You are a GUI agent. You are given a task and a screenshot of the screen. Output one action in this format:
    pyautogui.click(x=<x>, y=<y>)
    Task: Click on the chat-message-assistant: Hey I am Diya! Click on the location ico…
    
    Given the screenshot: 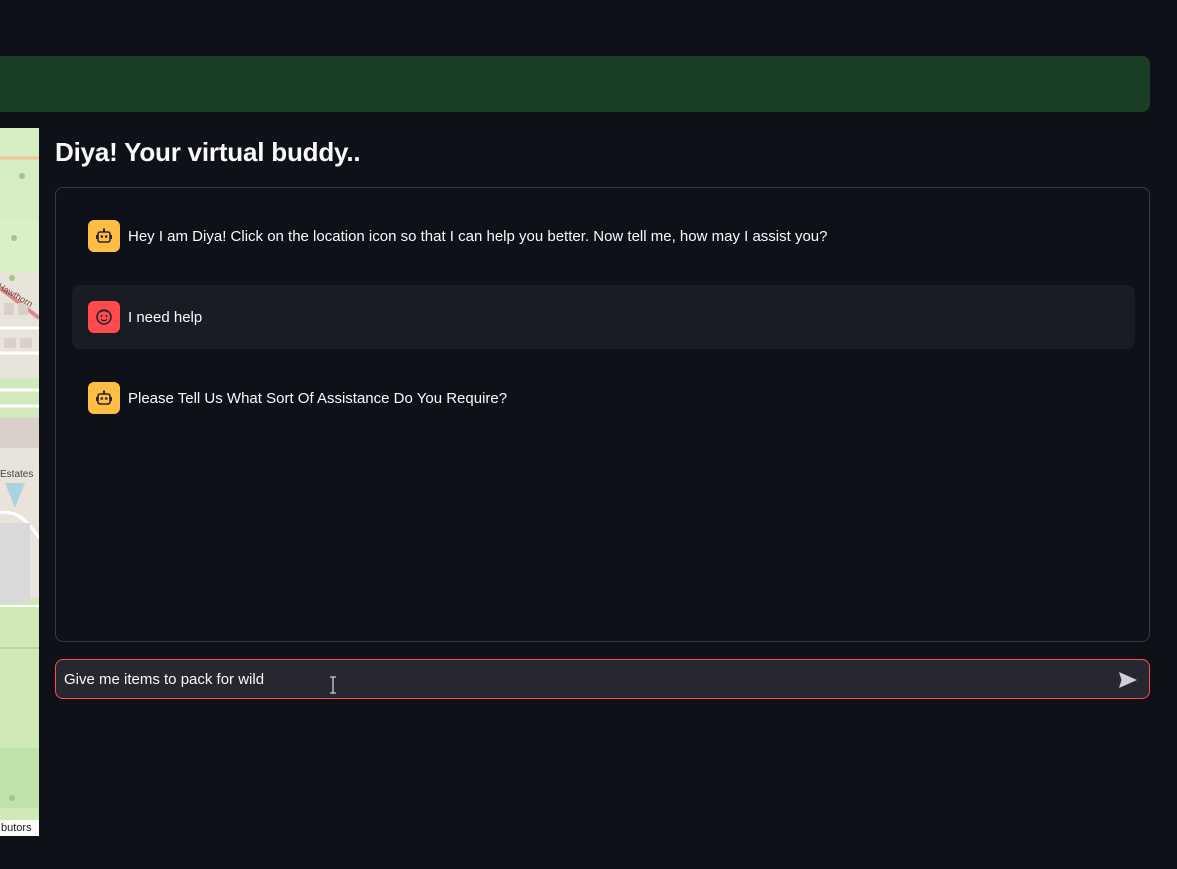 What is the action you would take?
    pyautogui.click(x=603, y=236)
    